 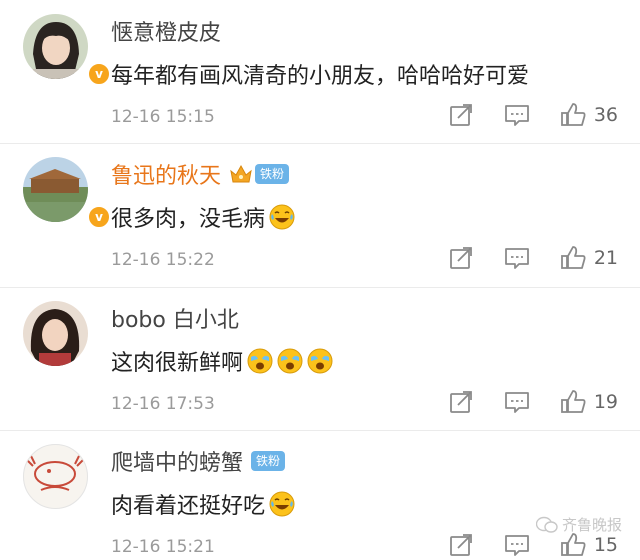 What do you see at coordinates (166, 31) in the screenshot?
I see `username: 惬意橙皮皮` at bounding box center [166, 31].